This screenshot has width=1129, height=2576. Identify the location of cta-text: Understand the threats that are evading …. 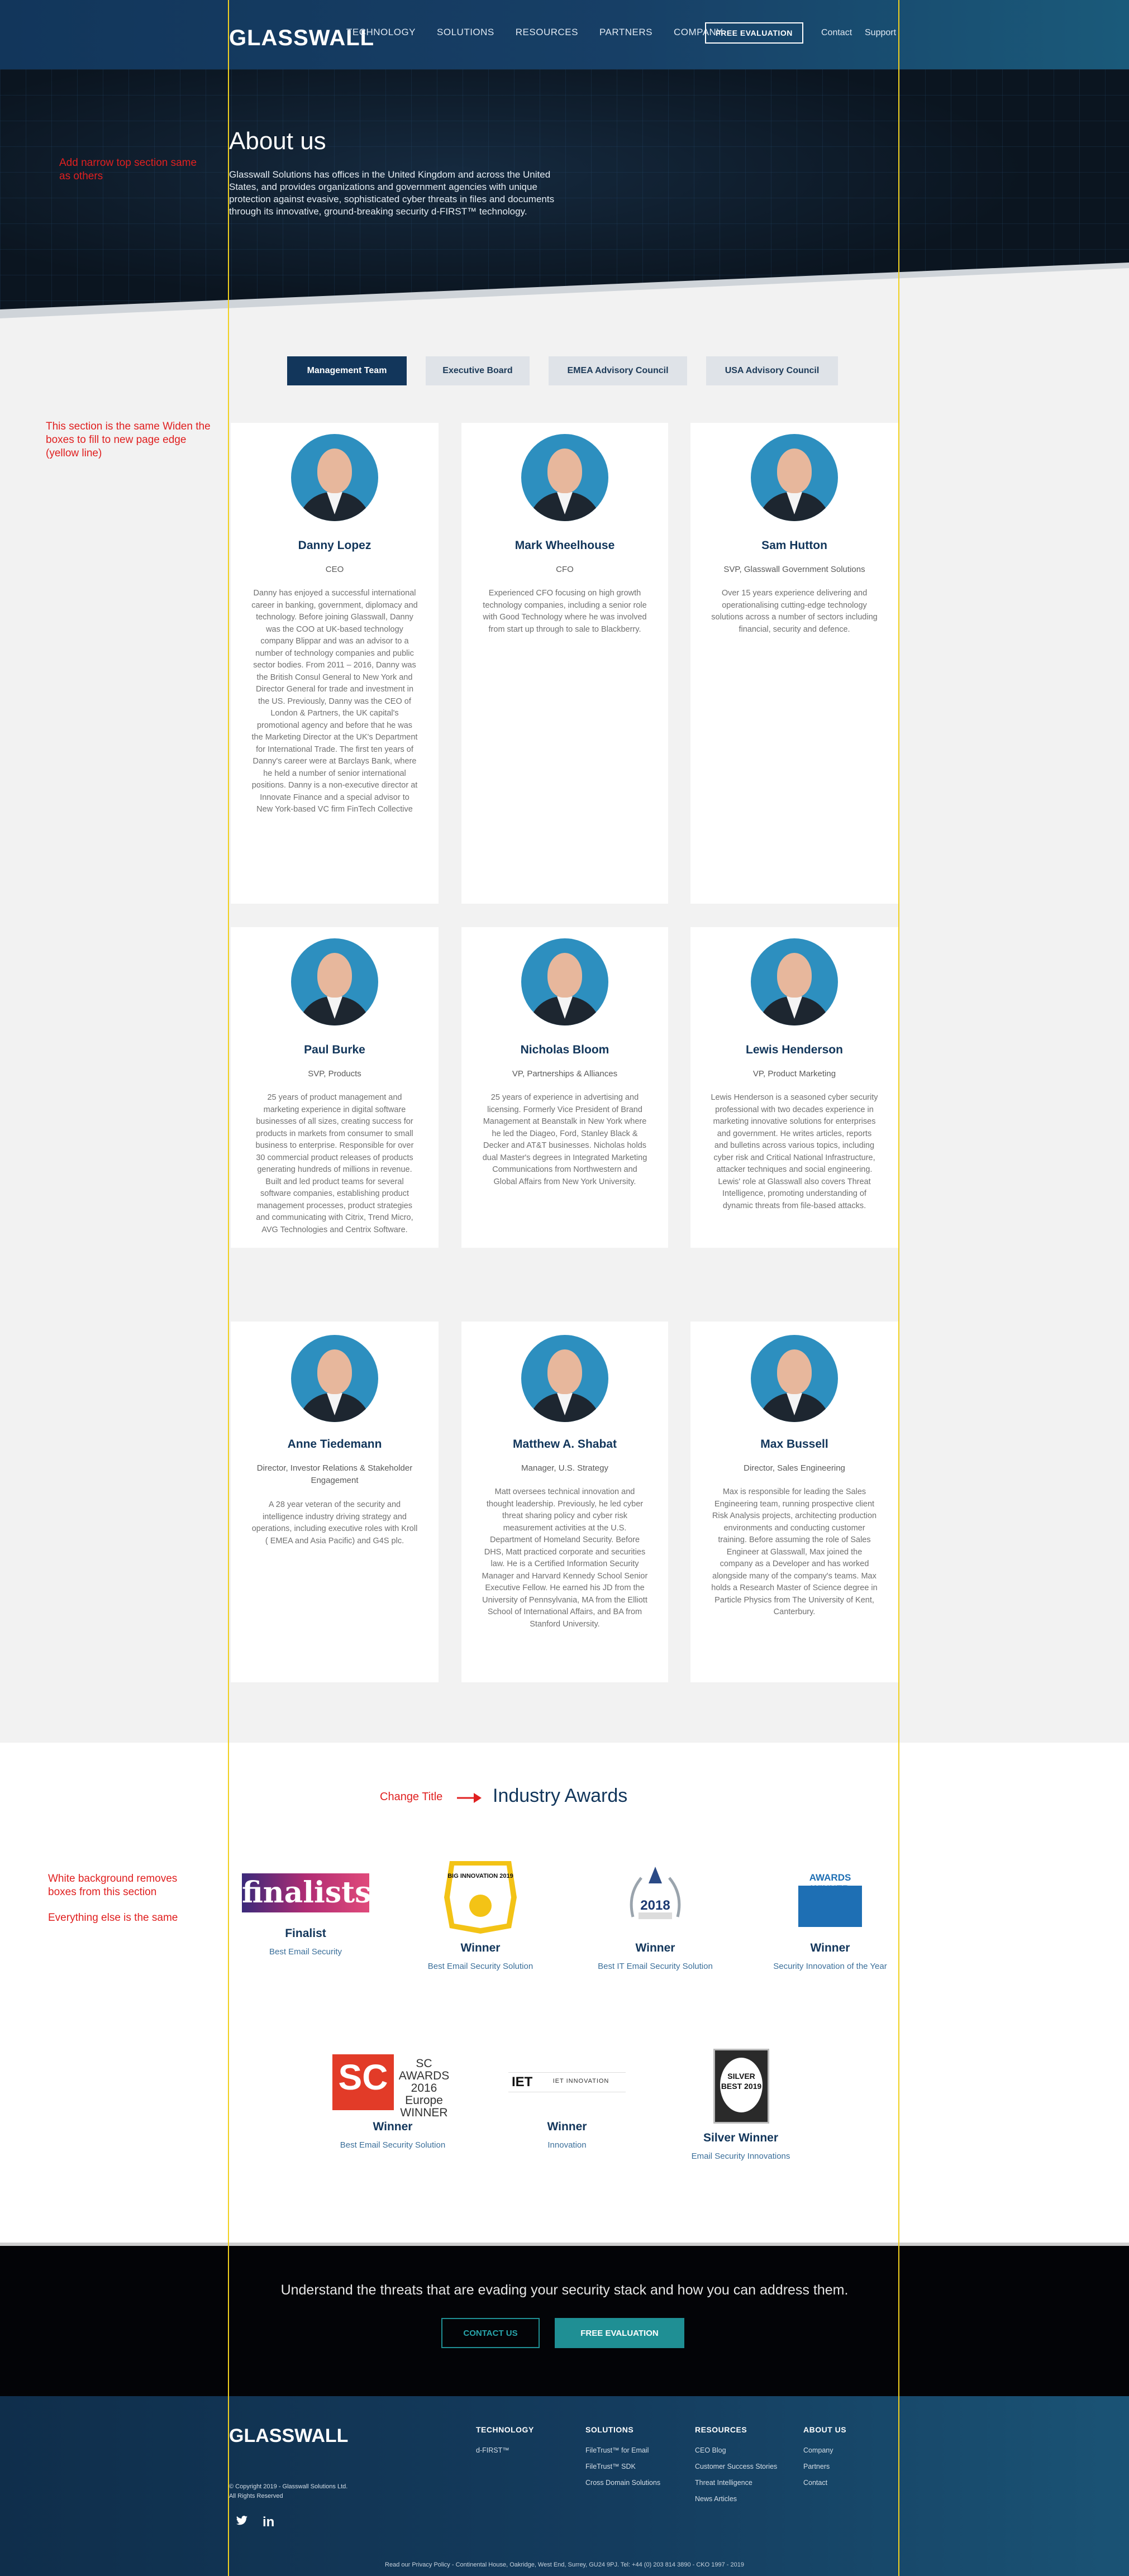
(564, 2290).